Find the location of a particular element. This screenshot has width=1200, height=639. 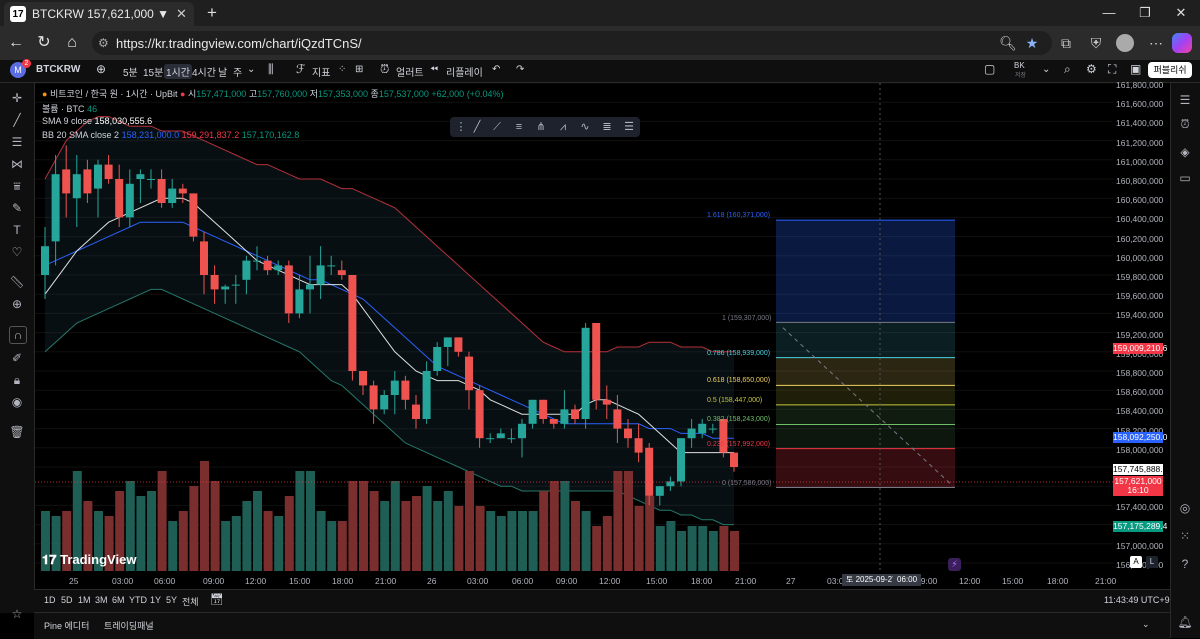

auto-scale-button: A is located at coordinates (1136, 562).